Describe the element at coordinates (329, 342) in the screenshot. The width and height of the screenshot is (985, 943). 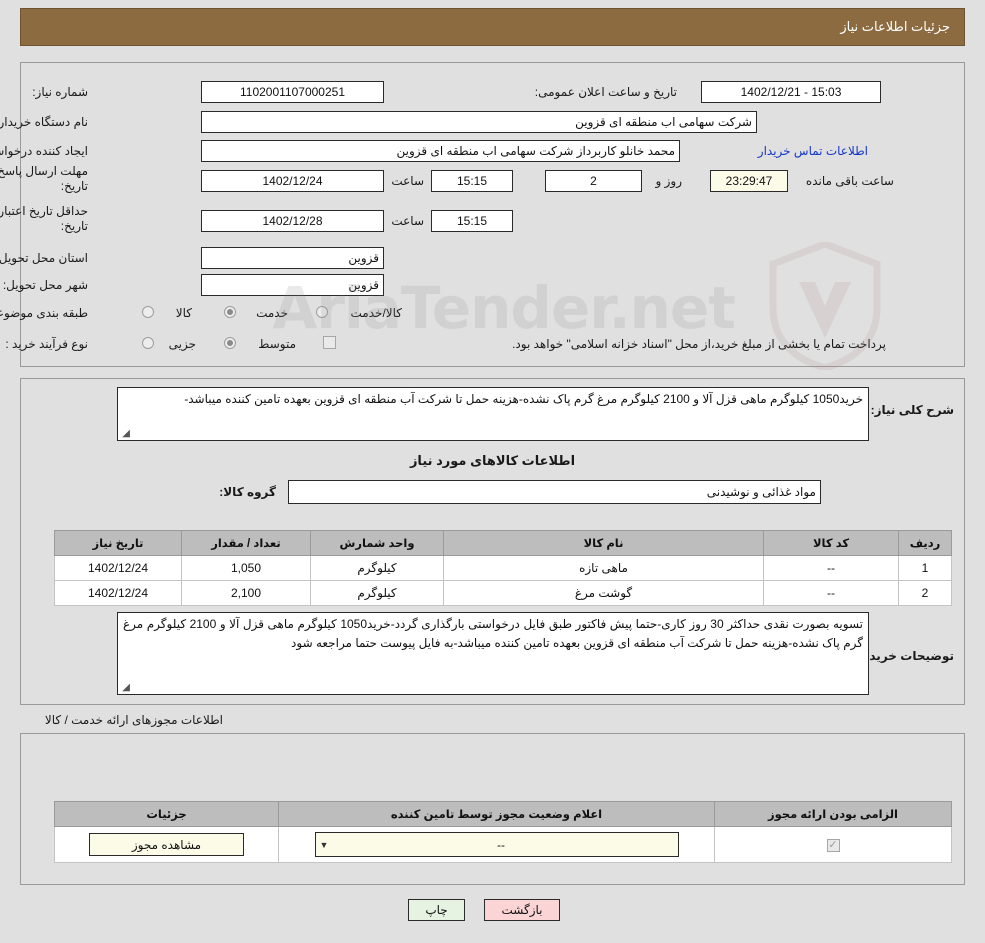
I see `checkbox-treasury-bonds` at that location.